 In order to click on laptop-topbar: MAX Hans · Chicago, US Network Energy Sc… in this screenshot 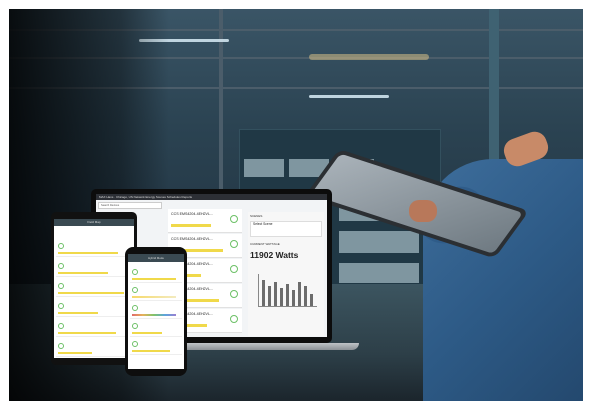, I will do `click(211, 197)`.